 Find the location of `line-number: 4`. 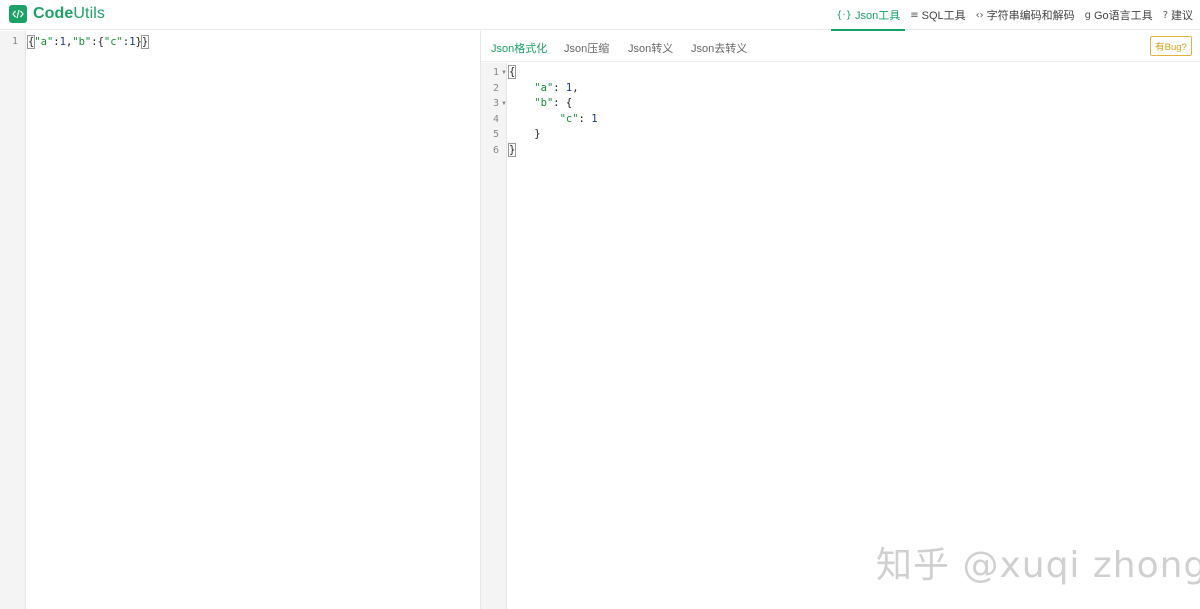

line-number: 4 is located at coordinates (495, 119).